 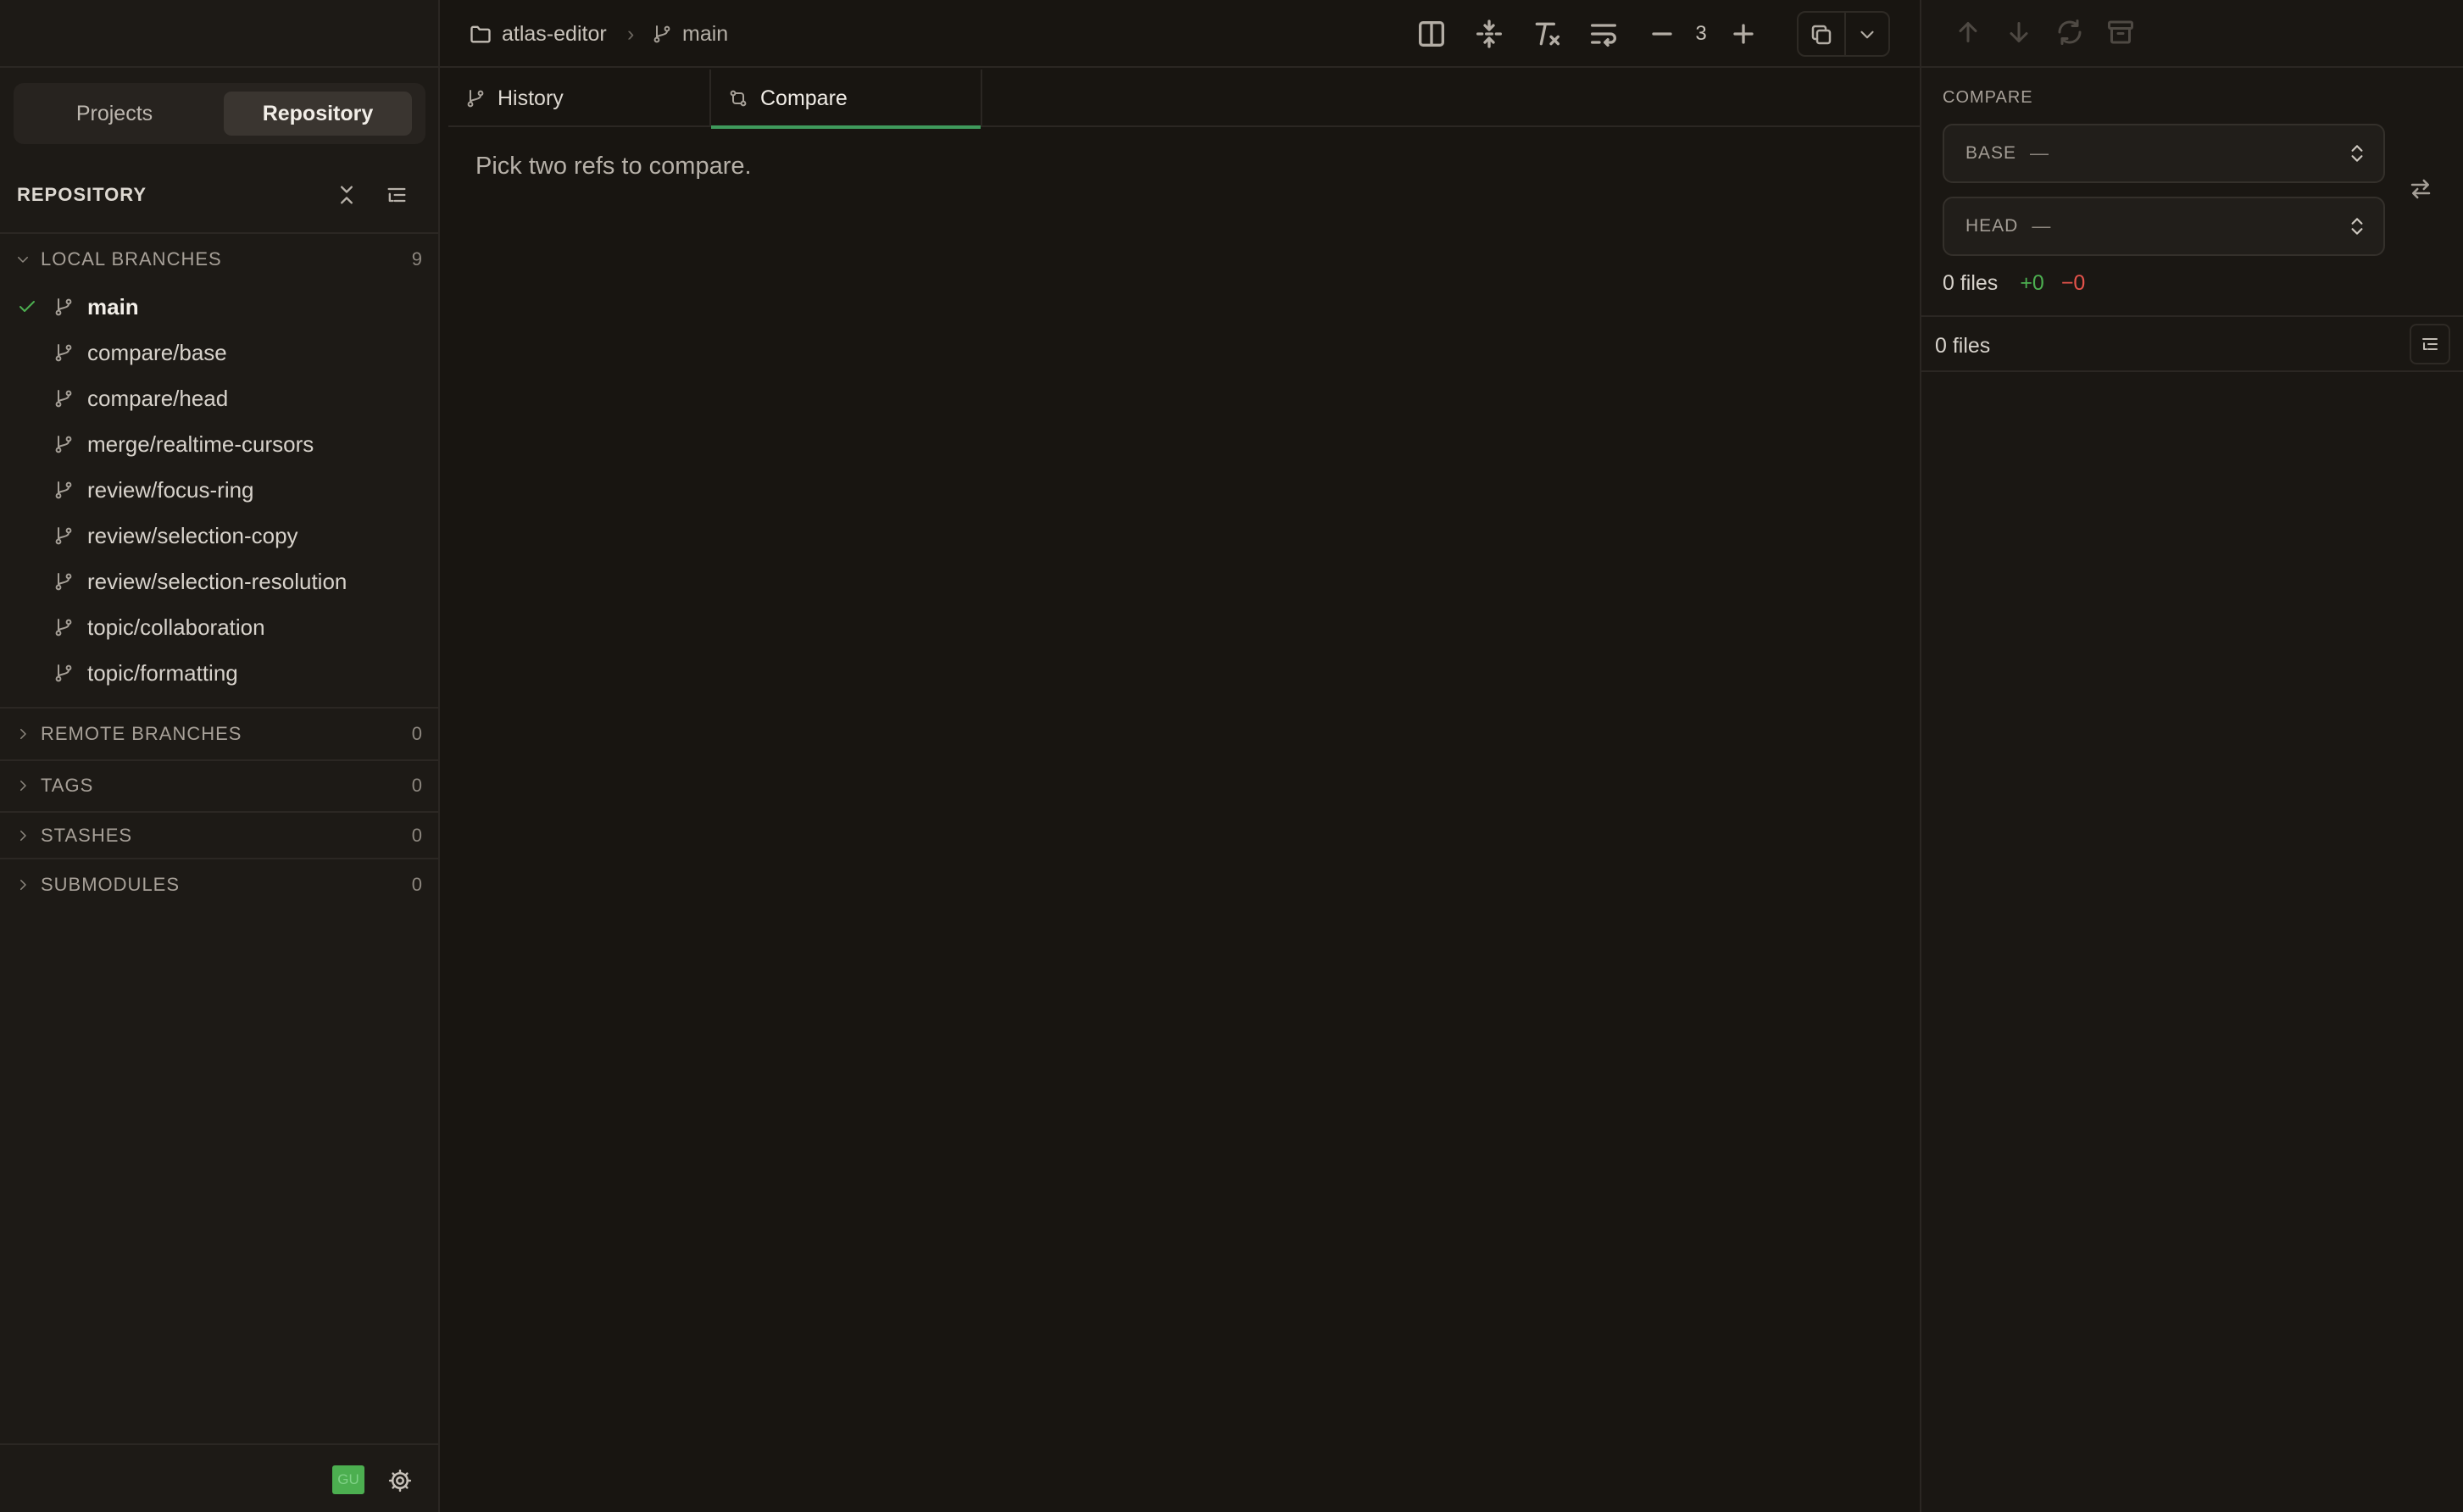 What do you see at coordinates (1968, 32) in the screenshot?
I see `arrow-up-icon` at bounding box center [1968, 32].